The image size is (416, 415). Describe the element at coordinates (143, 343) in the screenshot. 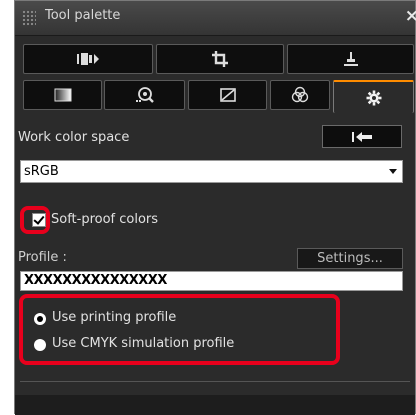

I see `use-cmyk-simulation-profile-label: Use CMYK simulation profile` at that location.